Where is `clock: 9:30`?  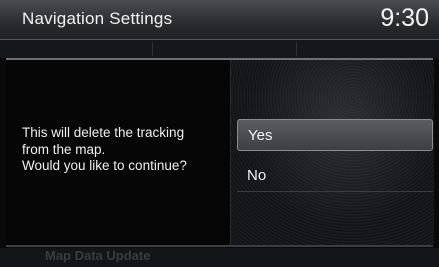 clock: 9:30 is located at coordinates (404, 18).